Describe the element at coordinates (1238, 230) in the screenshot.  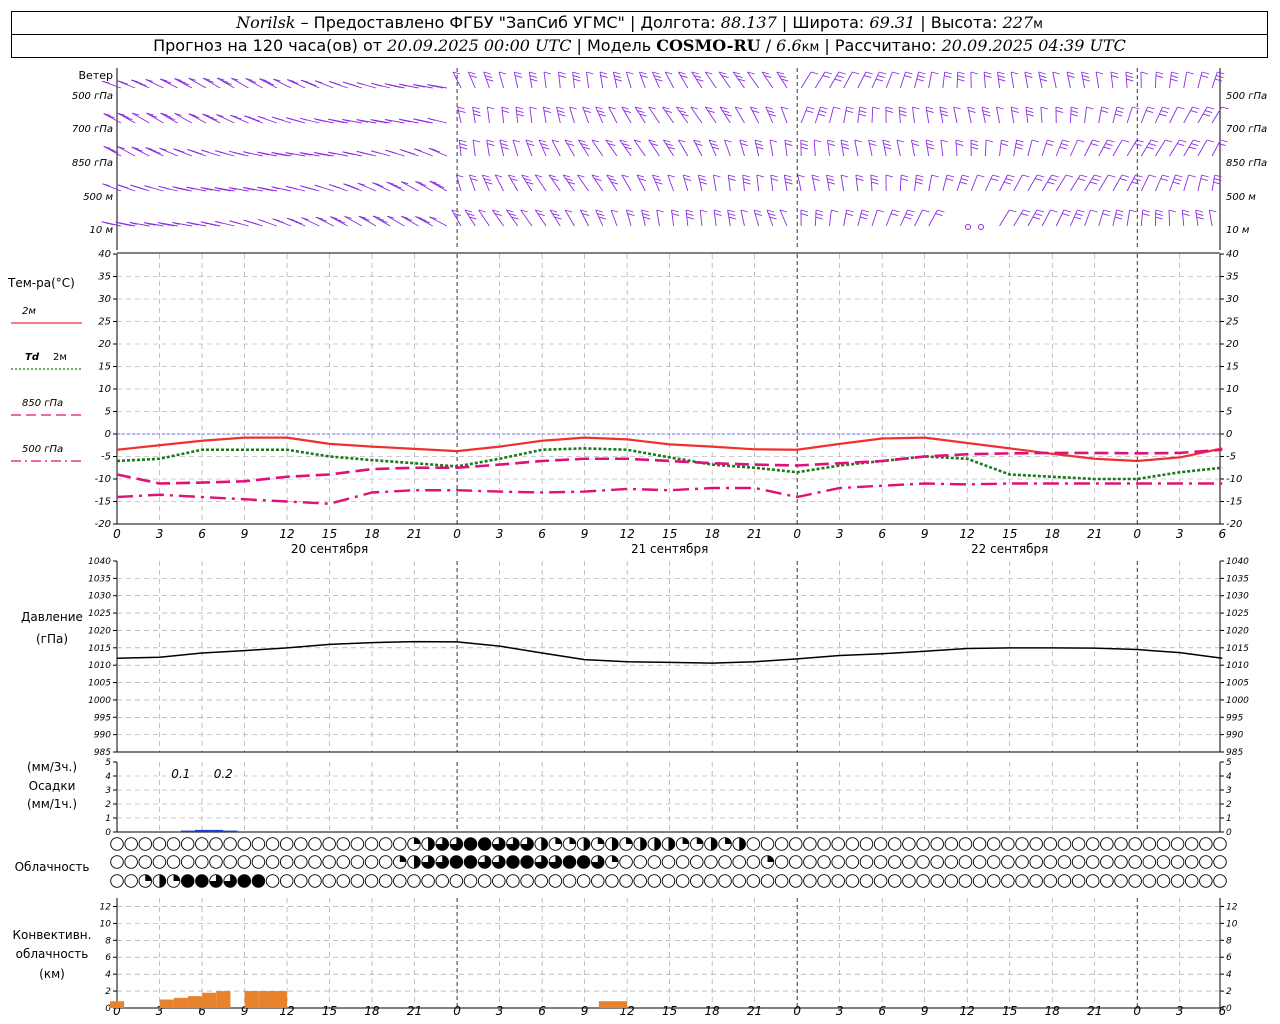
I see `wind-level-label: 10 м` at that location.